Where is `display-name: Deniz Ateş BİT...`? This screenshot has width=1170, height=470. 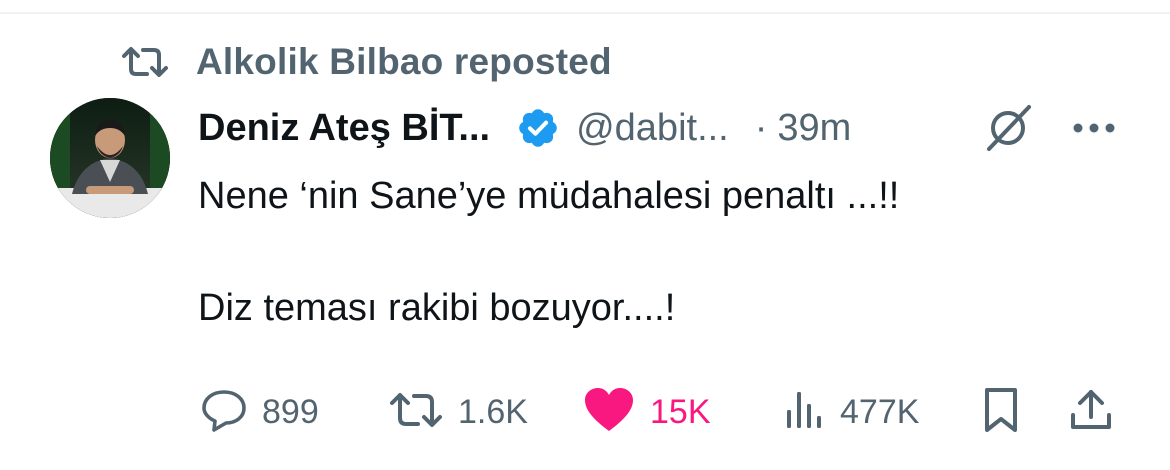
display-name: Deniz Ateş BİT... is located at coordinates (344, 128).